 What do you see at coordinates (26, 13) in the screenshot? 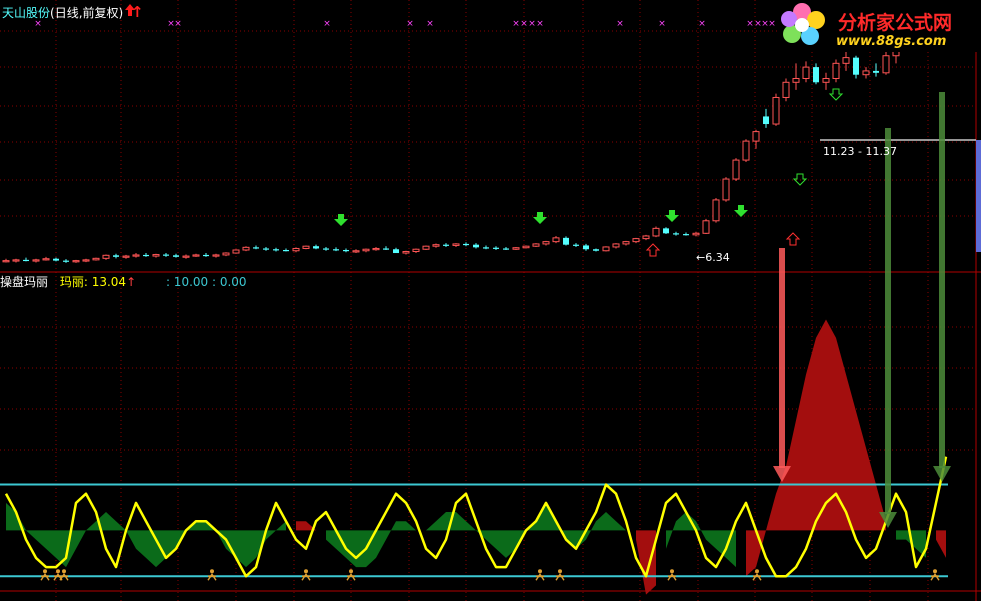
I see `stock-name: 天山股份` at bounding box center [26, 13].